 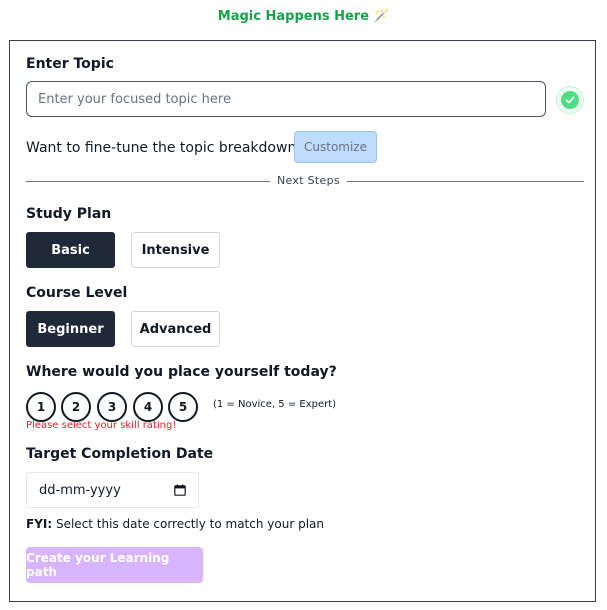 What do you see at coordinates (286, 99) in the screenshot?
I see `topic-input` at bounding box center [286, 99].